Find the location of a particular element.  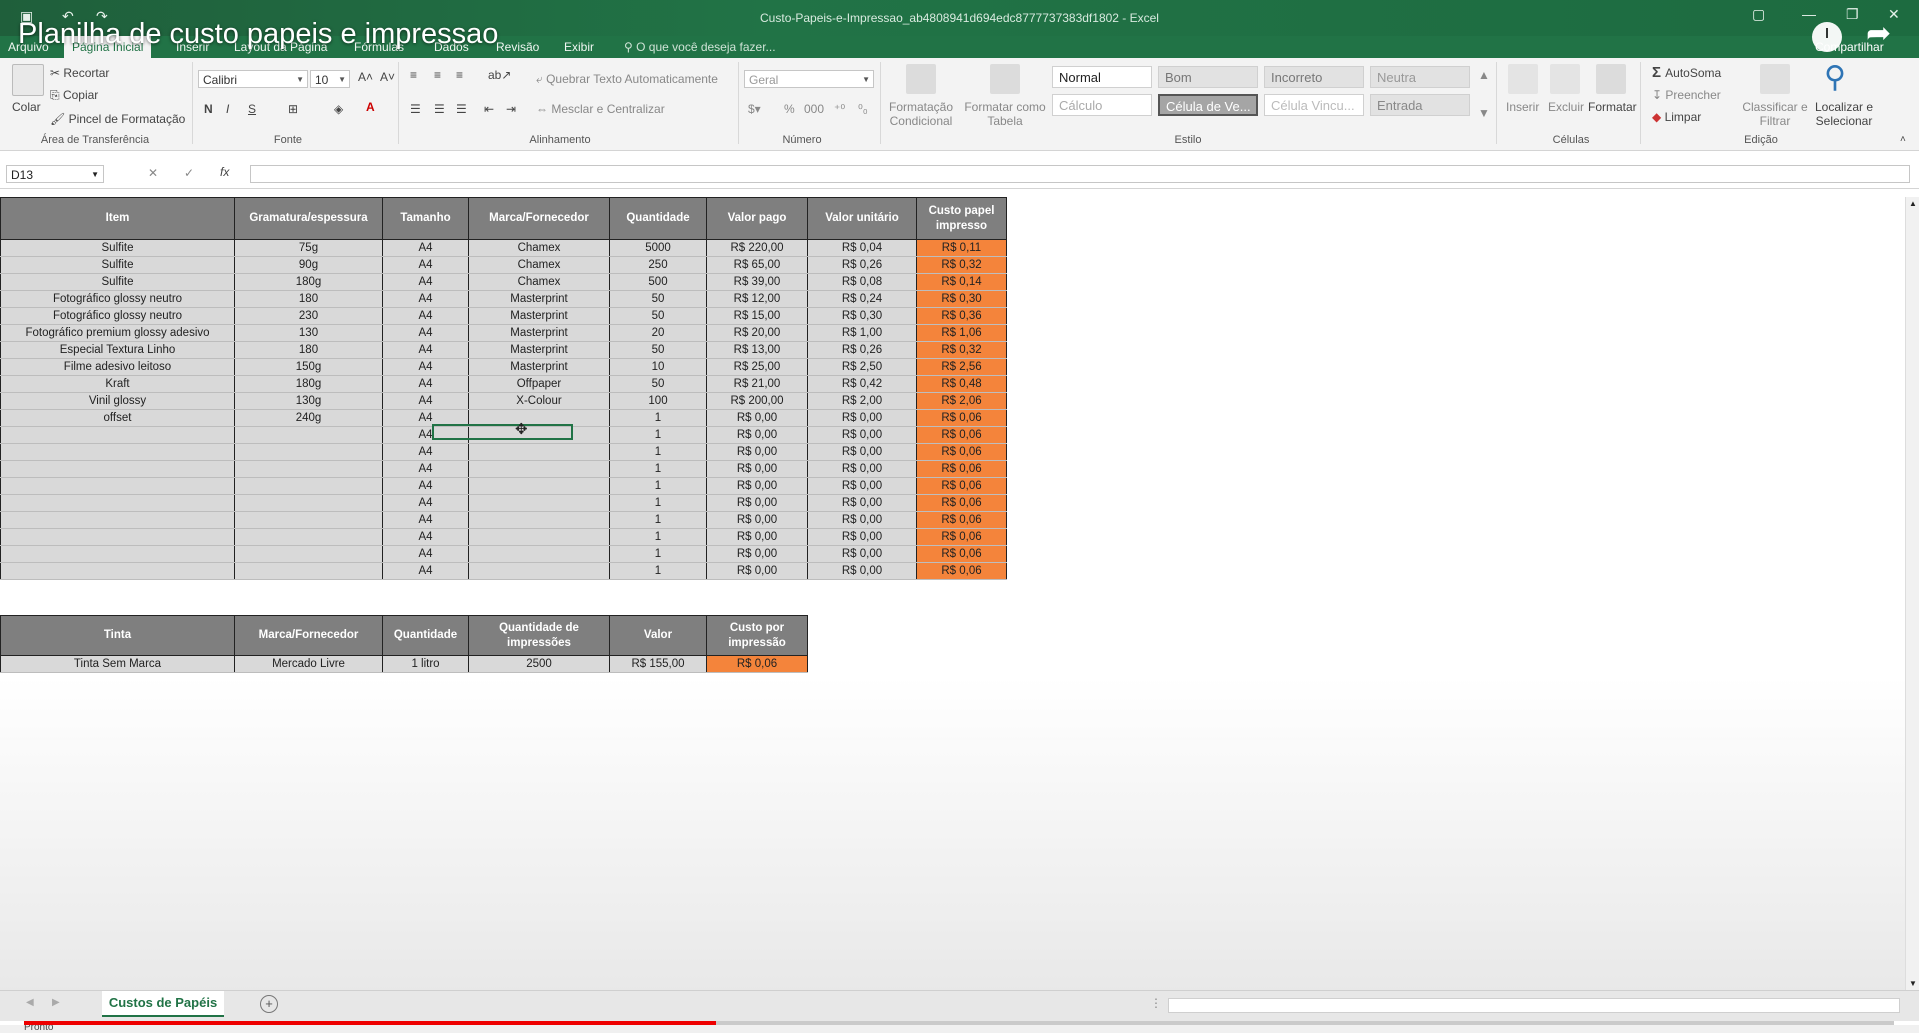

table-cell: 180 is located at coordinates (308, 350).